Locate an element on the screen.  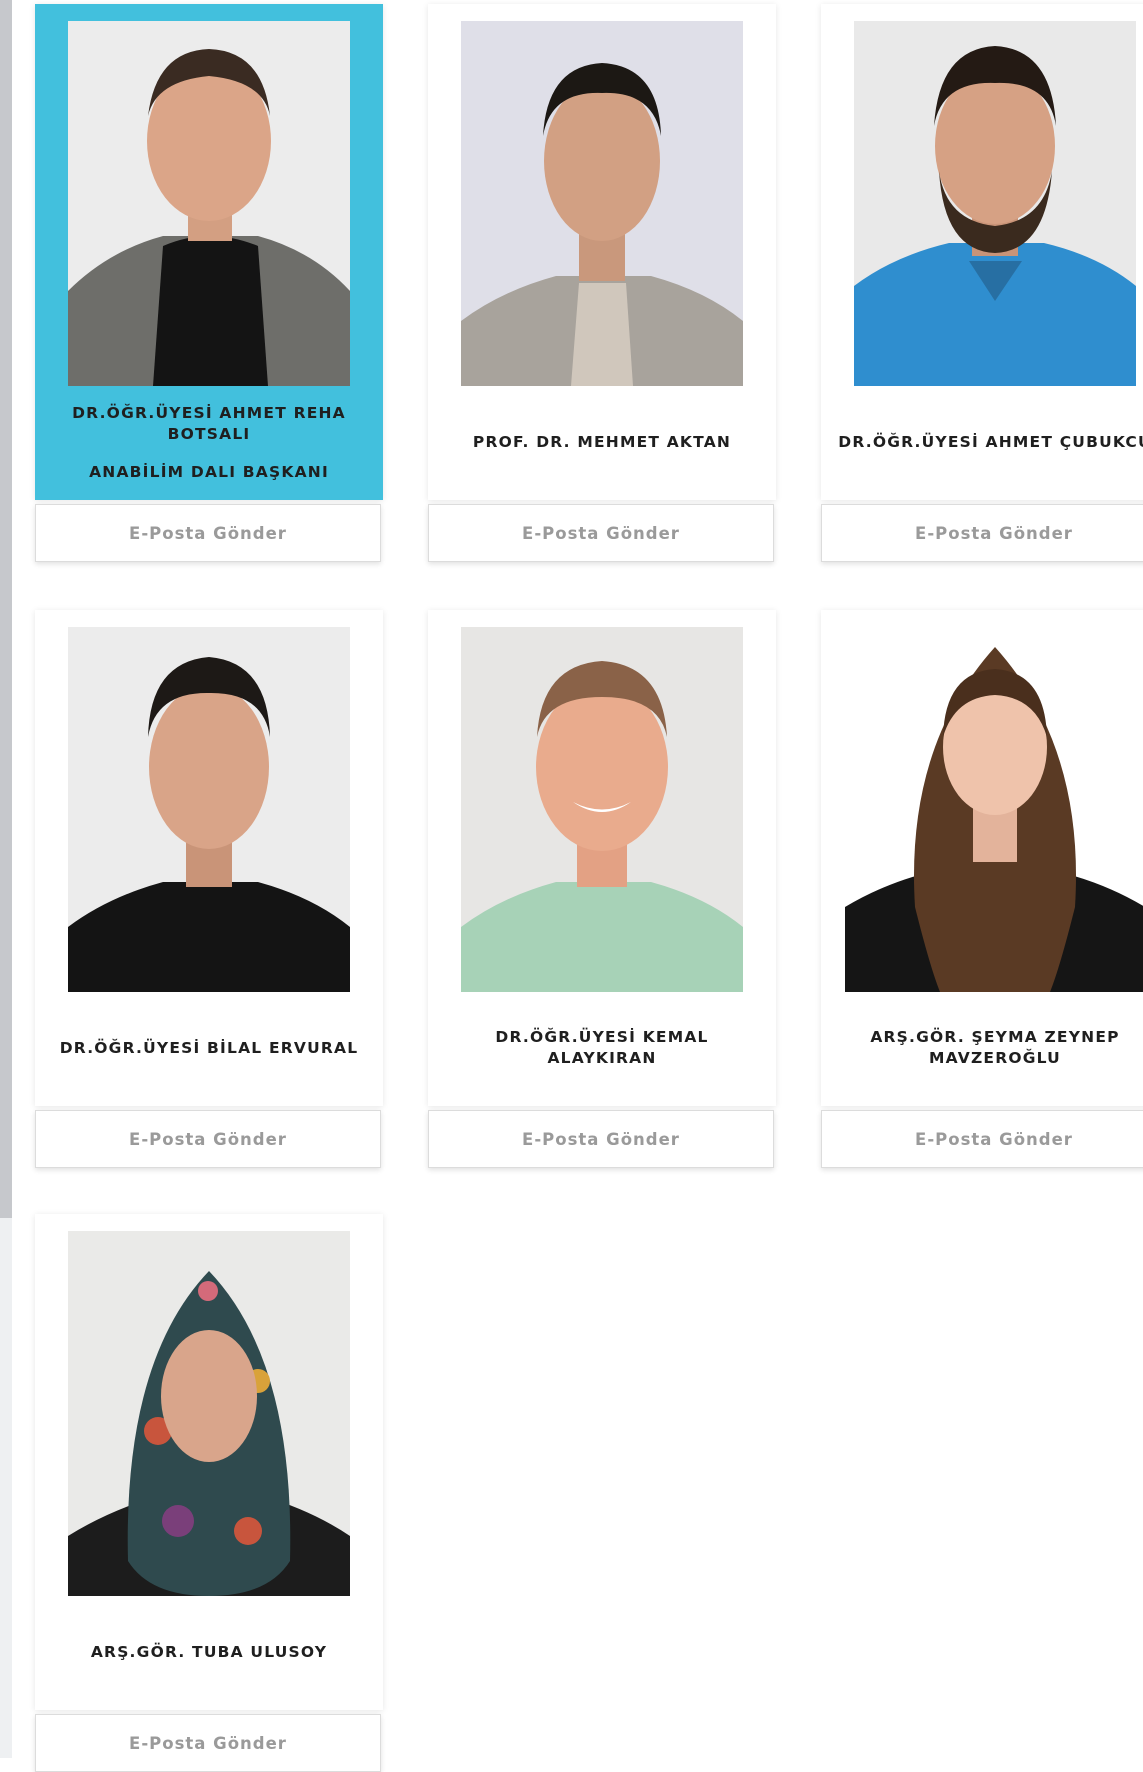
staff-card-body: ARŞ.GÖR. TUBA ULUSOY is located at coordinates (209, 1461).